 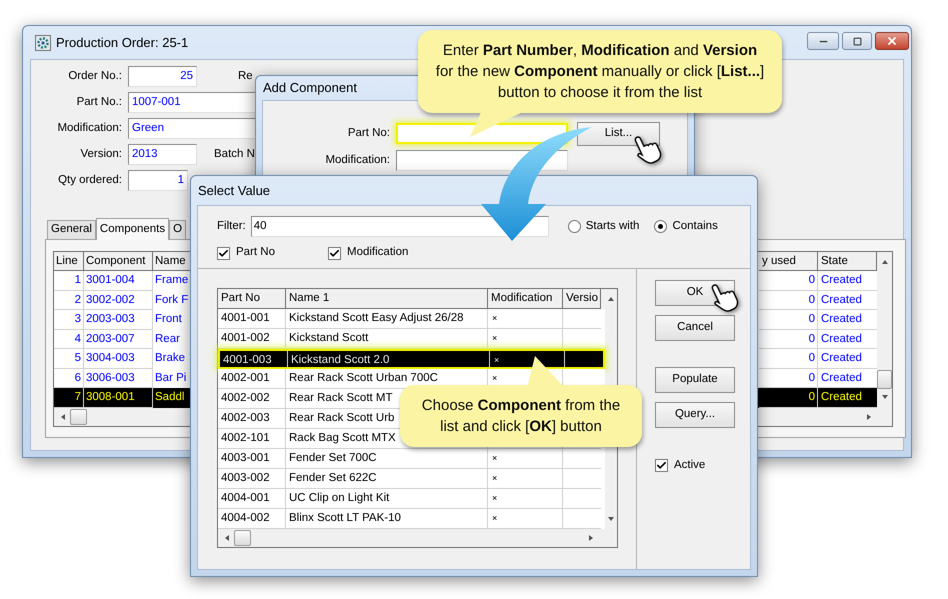 I want to click on checkbox-label: Modification, so click(x=377, y=252).